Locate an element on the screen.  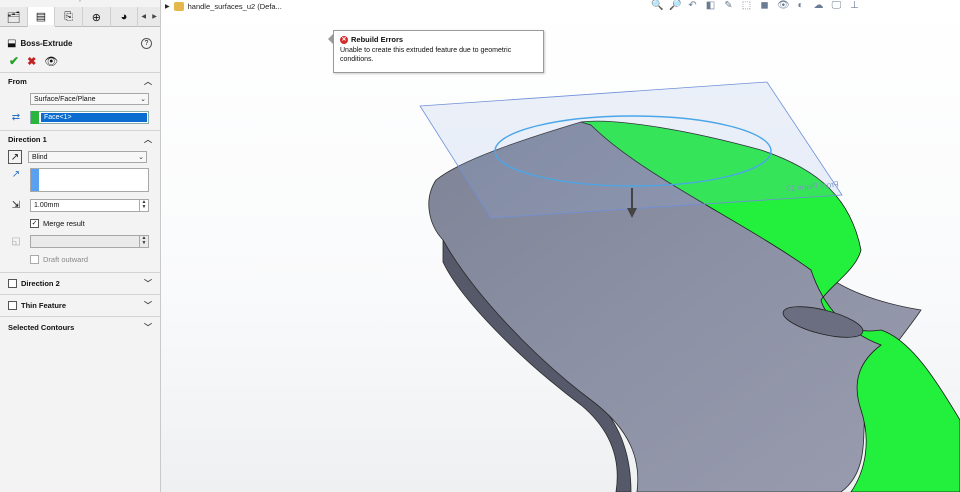
depth-input: 1.00mm ▲ ▼ is located at coordinates (89, 205).